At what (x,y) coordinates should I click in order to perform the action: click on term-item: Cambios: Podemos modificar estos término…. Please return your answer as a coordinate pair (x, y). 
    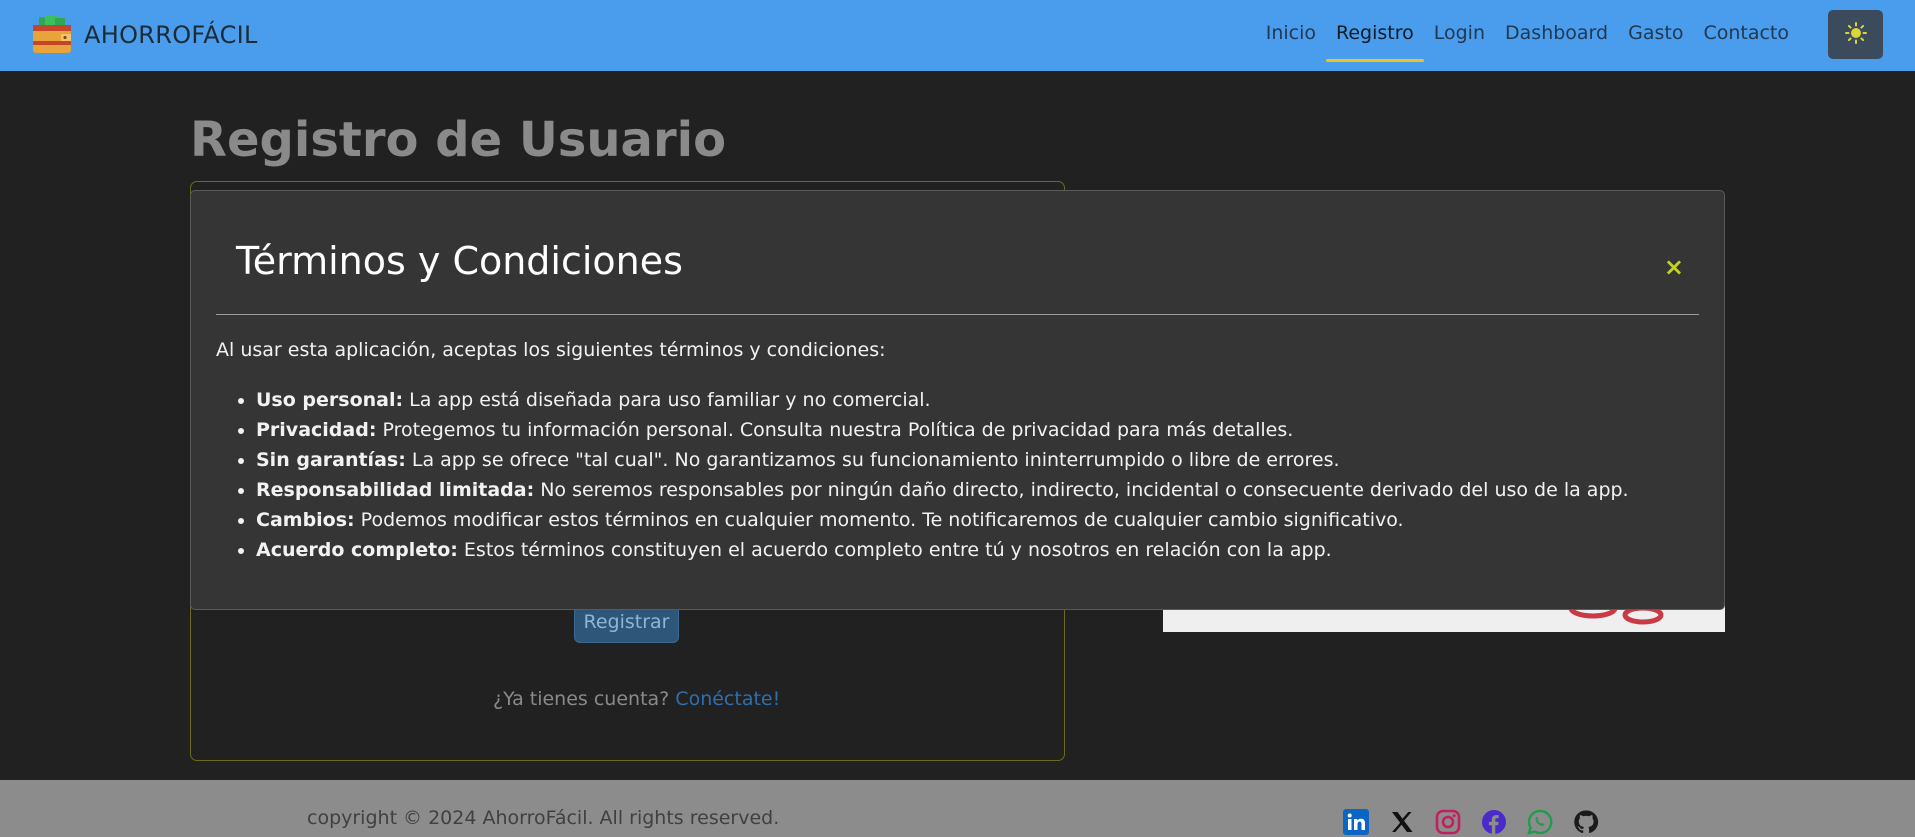
    Looking at the image, I should click on (977, 520).